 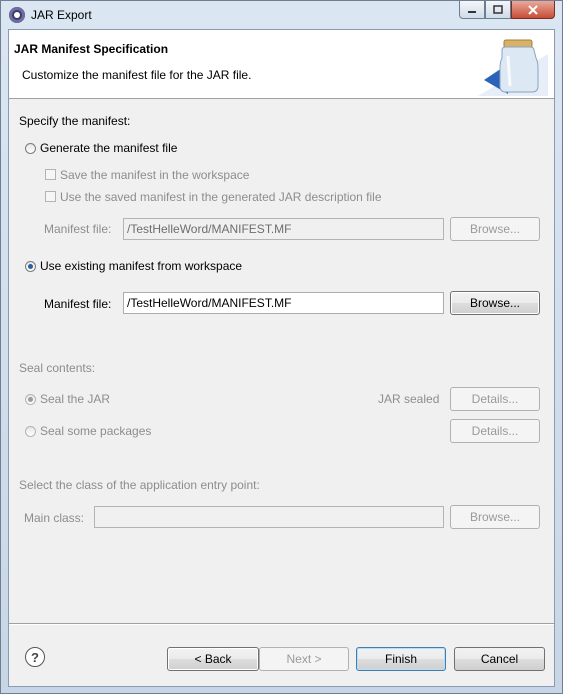 I want to click on generated-manifest-file-field: /TestHelleWord/MANIFEST.MF, so click(x=283, y=229).